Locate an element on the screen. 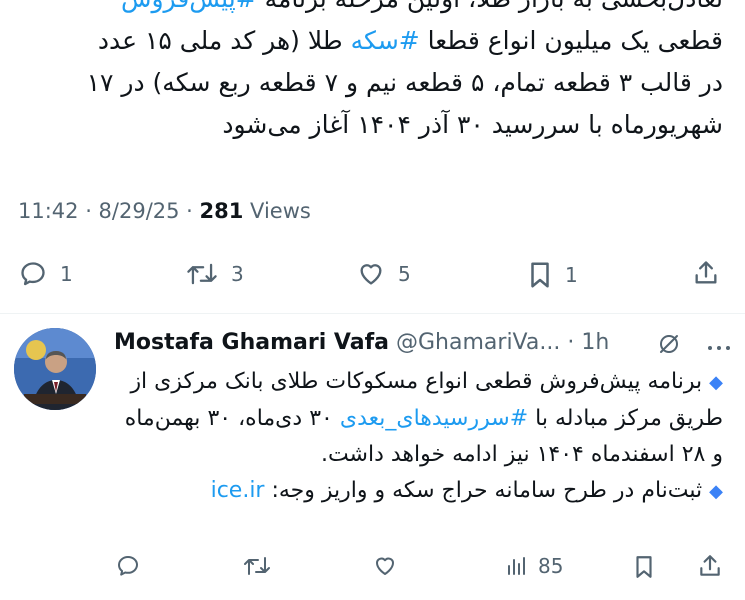 This screenshot has width=745, height=600. retweet-count: 3 is located at coordinates (237, 274).